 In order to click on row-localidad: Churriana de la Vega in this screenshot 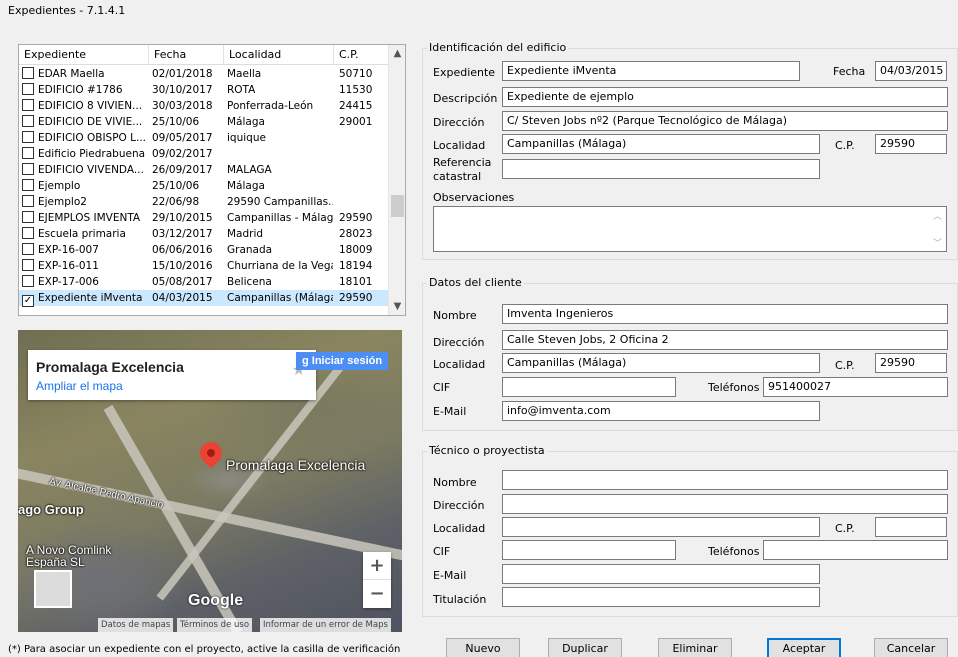, I will do `click(280, 266)`.